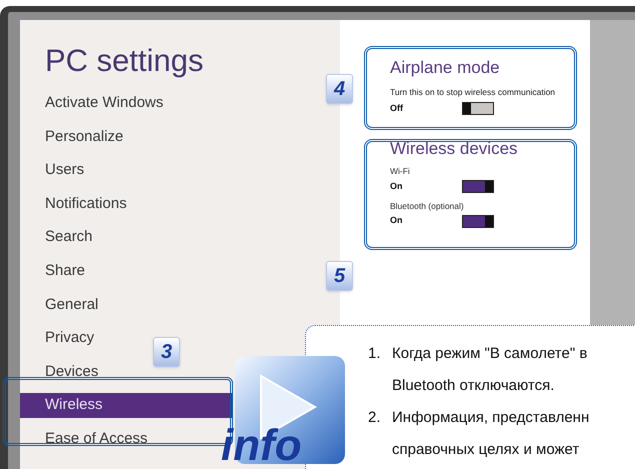  I want to click on sidebar-item: Devices, so click(61, 372).